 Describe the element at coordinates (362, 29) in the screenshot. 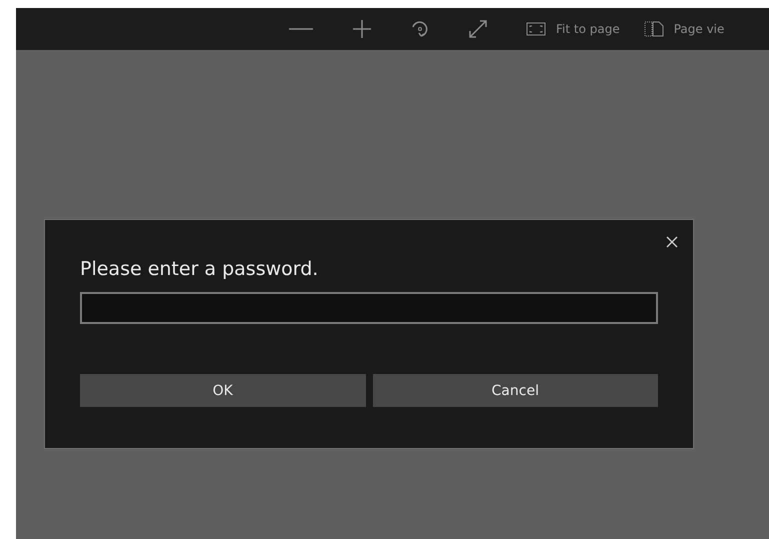

I see `zoom-in-icon` at that location.